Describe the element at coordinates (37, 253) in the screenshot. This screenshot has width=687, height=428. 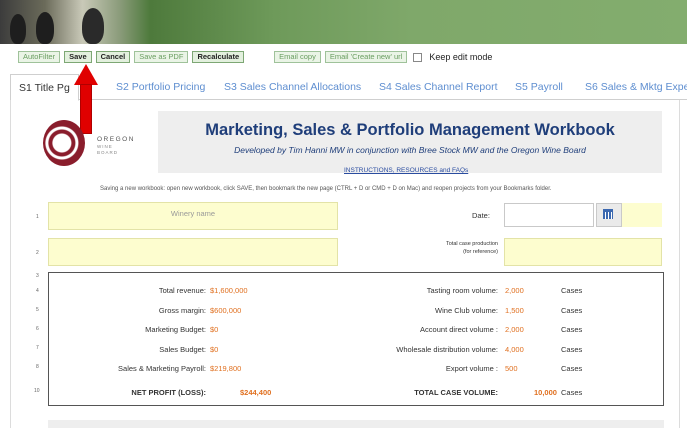
I see `row-number: 2` at that location.